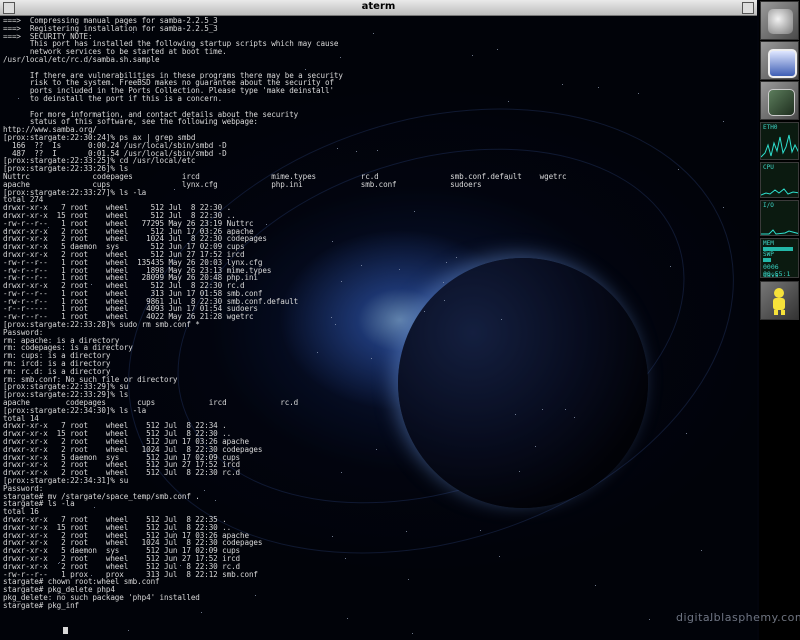  I want to click on terminal-line: stargate# pkg_inf, so click(41, 605).